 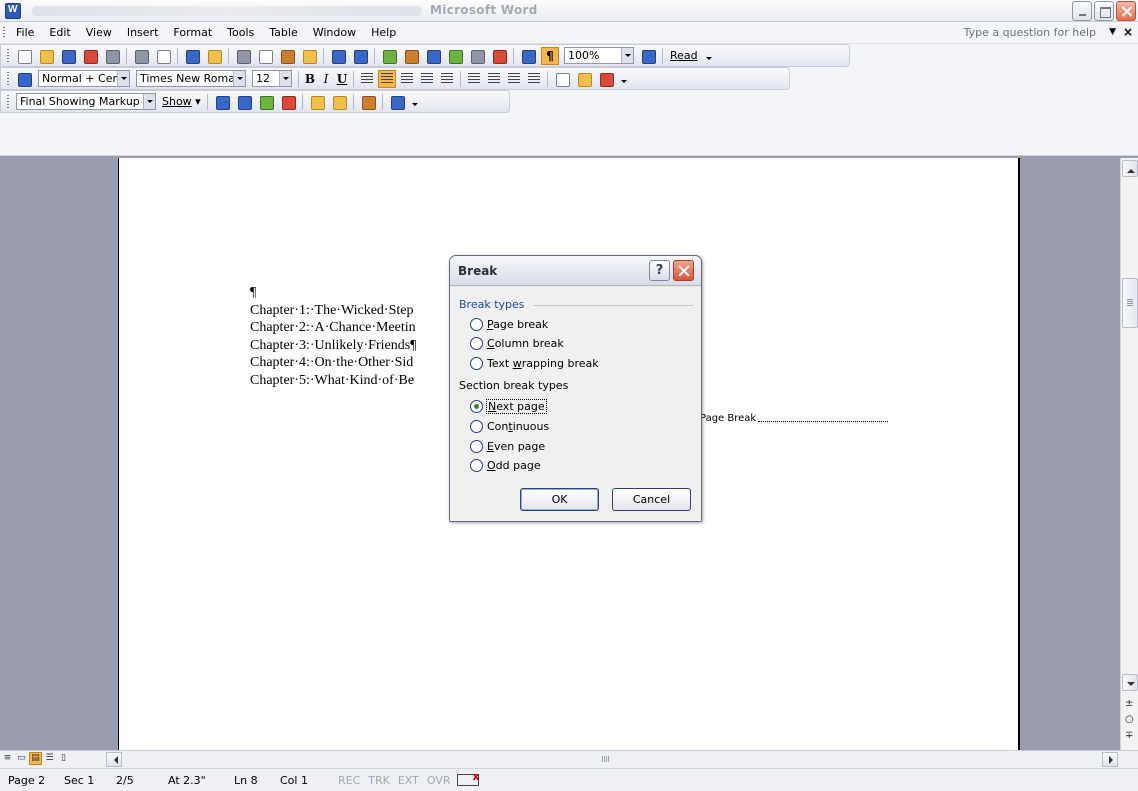 I want to click on scroll-right-icon, so click(x=1110, y=759).